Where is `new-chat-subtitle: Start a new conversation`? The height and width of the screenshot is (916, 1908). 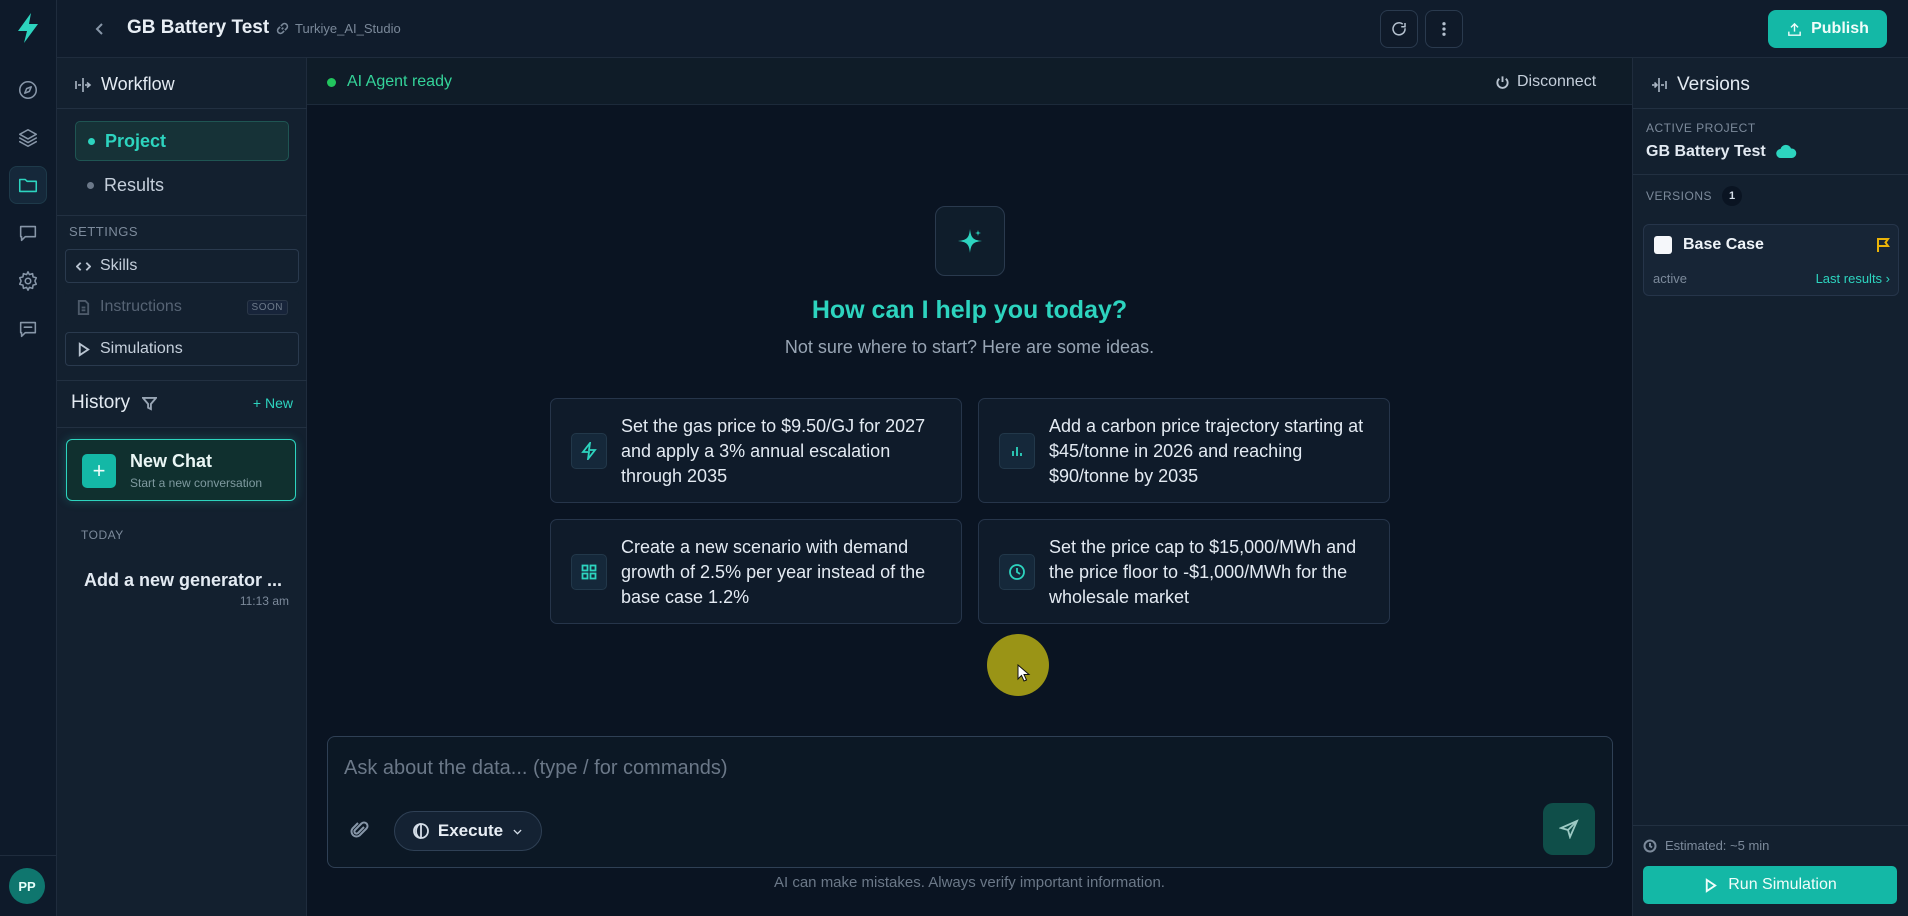
new-chat-subtitle: Start a new conversation is located at coordinates (196, 483).